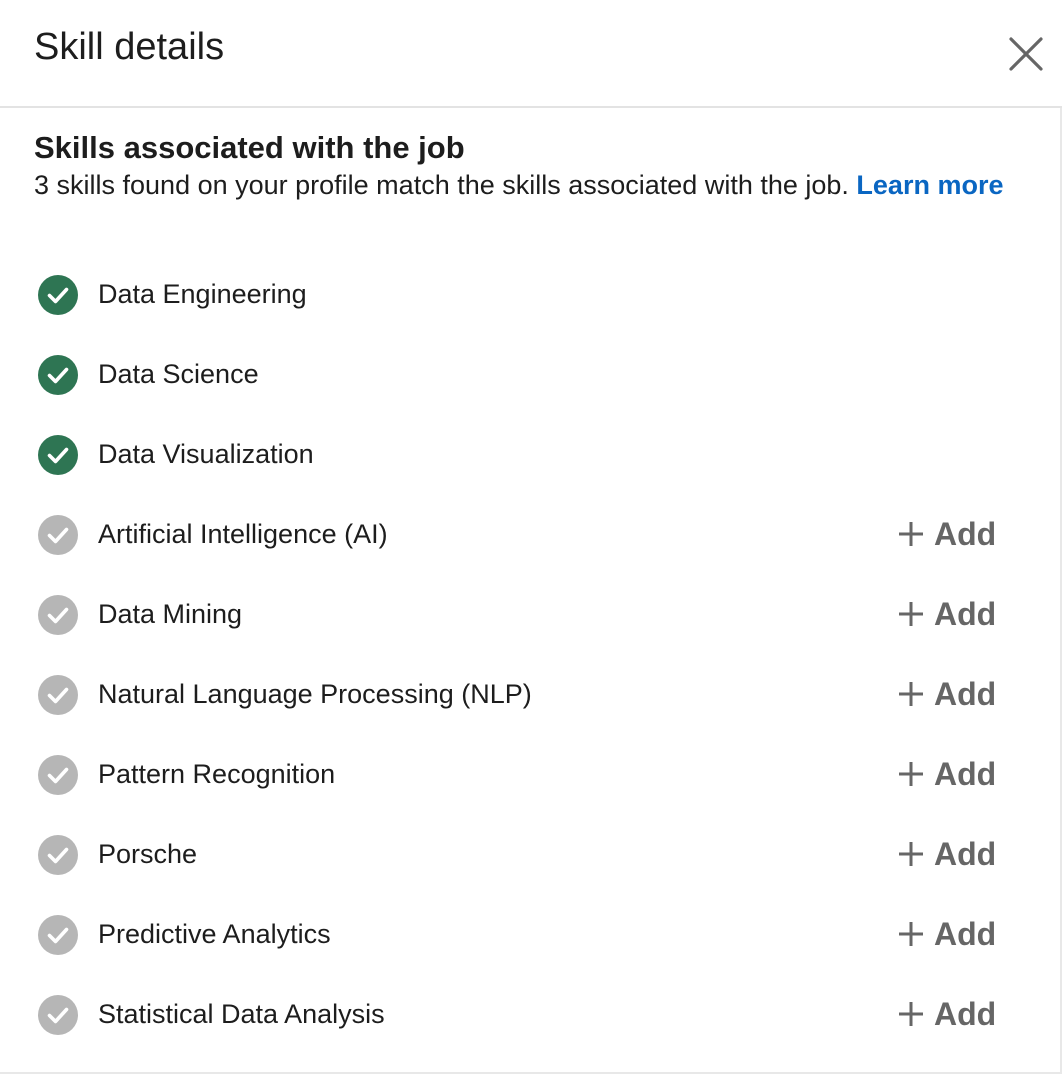  I want to click on skill-row: Statistical Data Analysis Add, so click(530, 1015).